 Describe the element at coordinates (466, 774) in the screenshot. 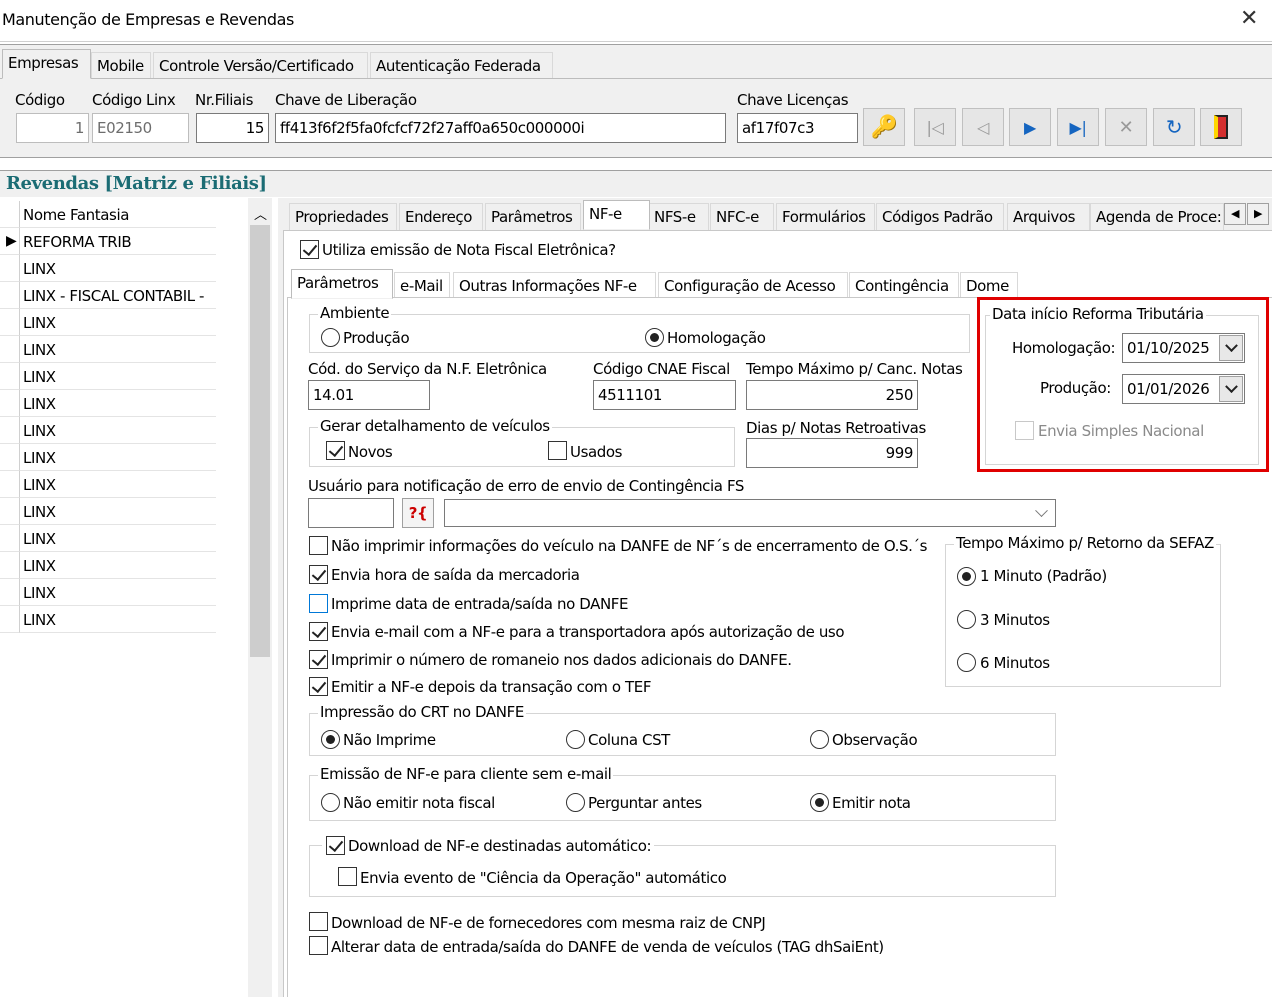

I see `sem-email-legend: Emissão de NF-e para cliente sem e-mail` at that location.